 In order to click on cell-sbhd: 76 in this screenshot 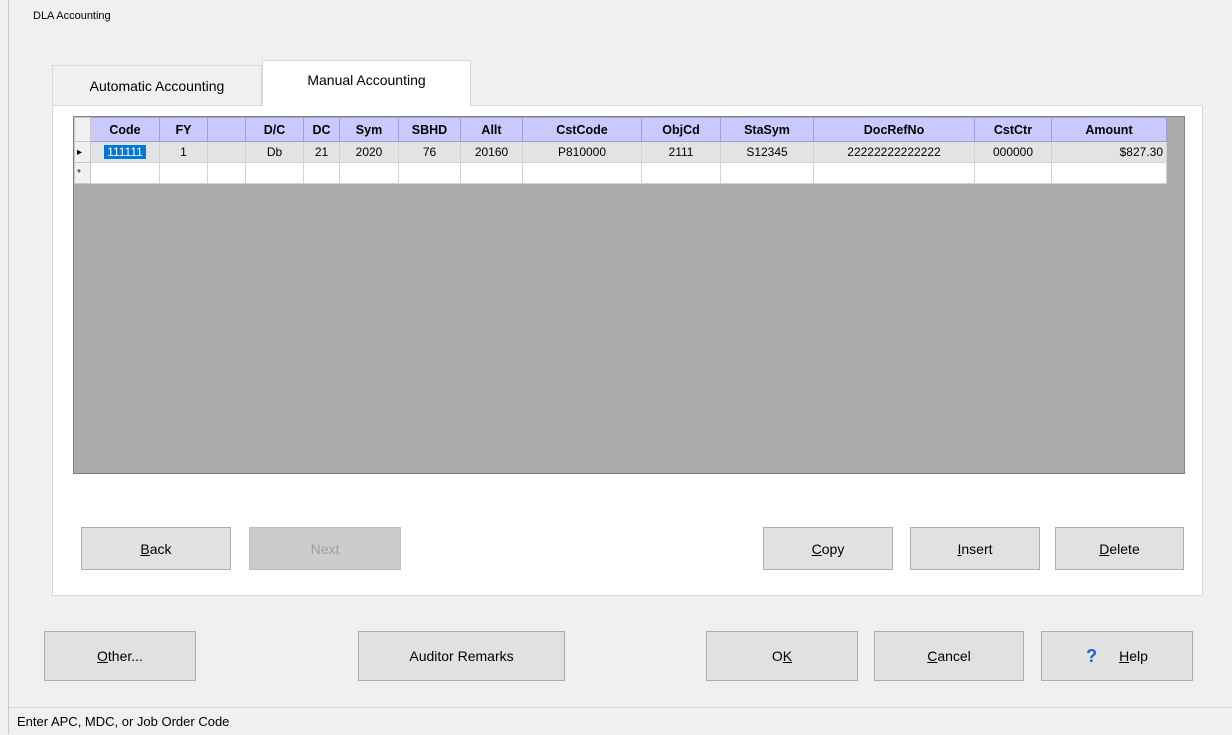, I will do `click(429, 152)`.